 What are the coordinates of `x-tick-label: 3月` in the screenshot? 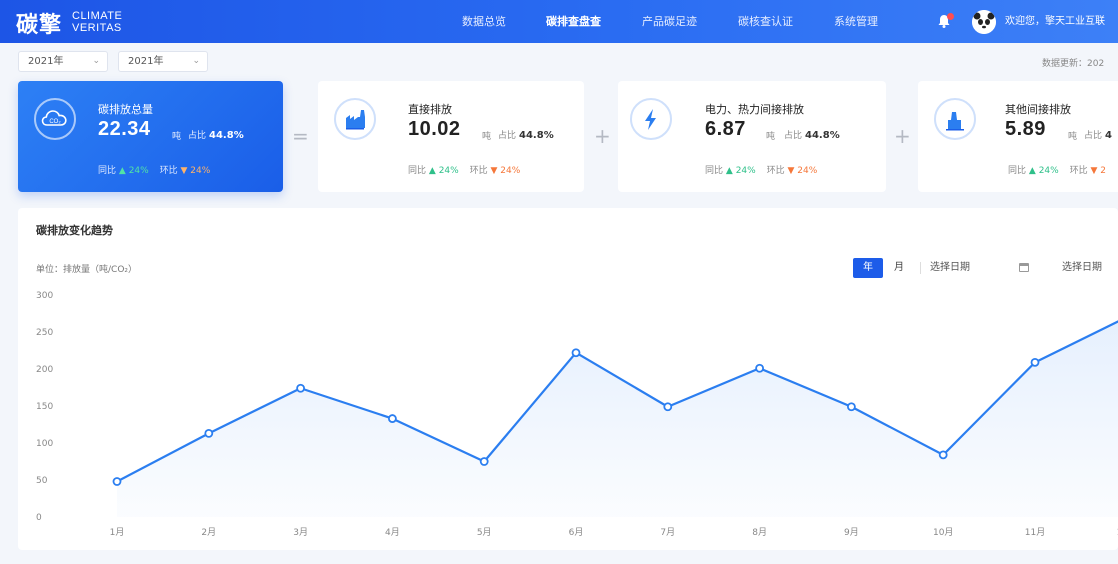 It's located at (300, 532).